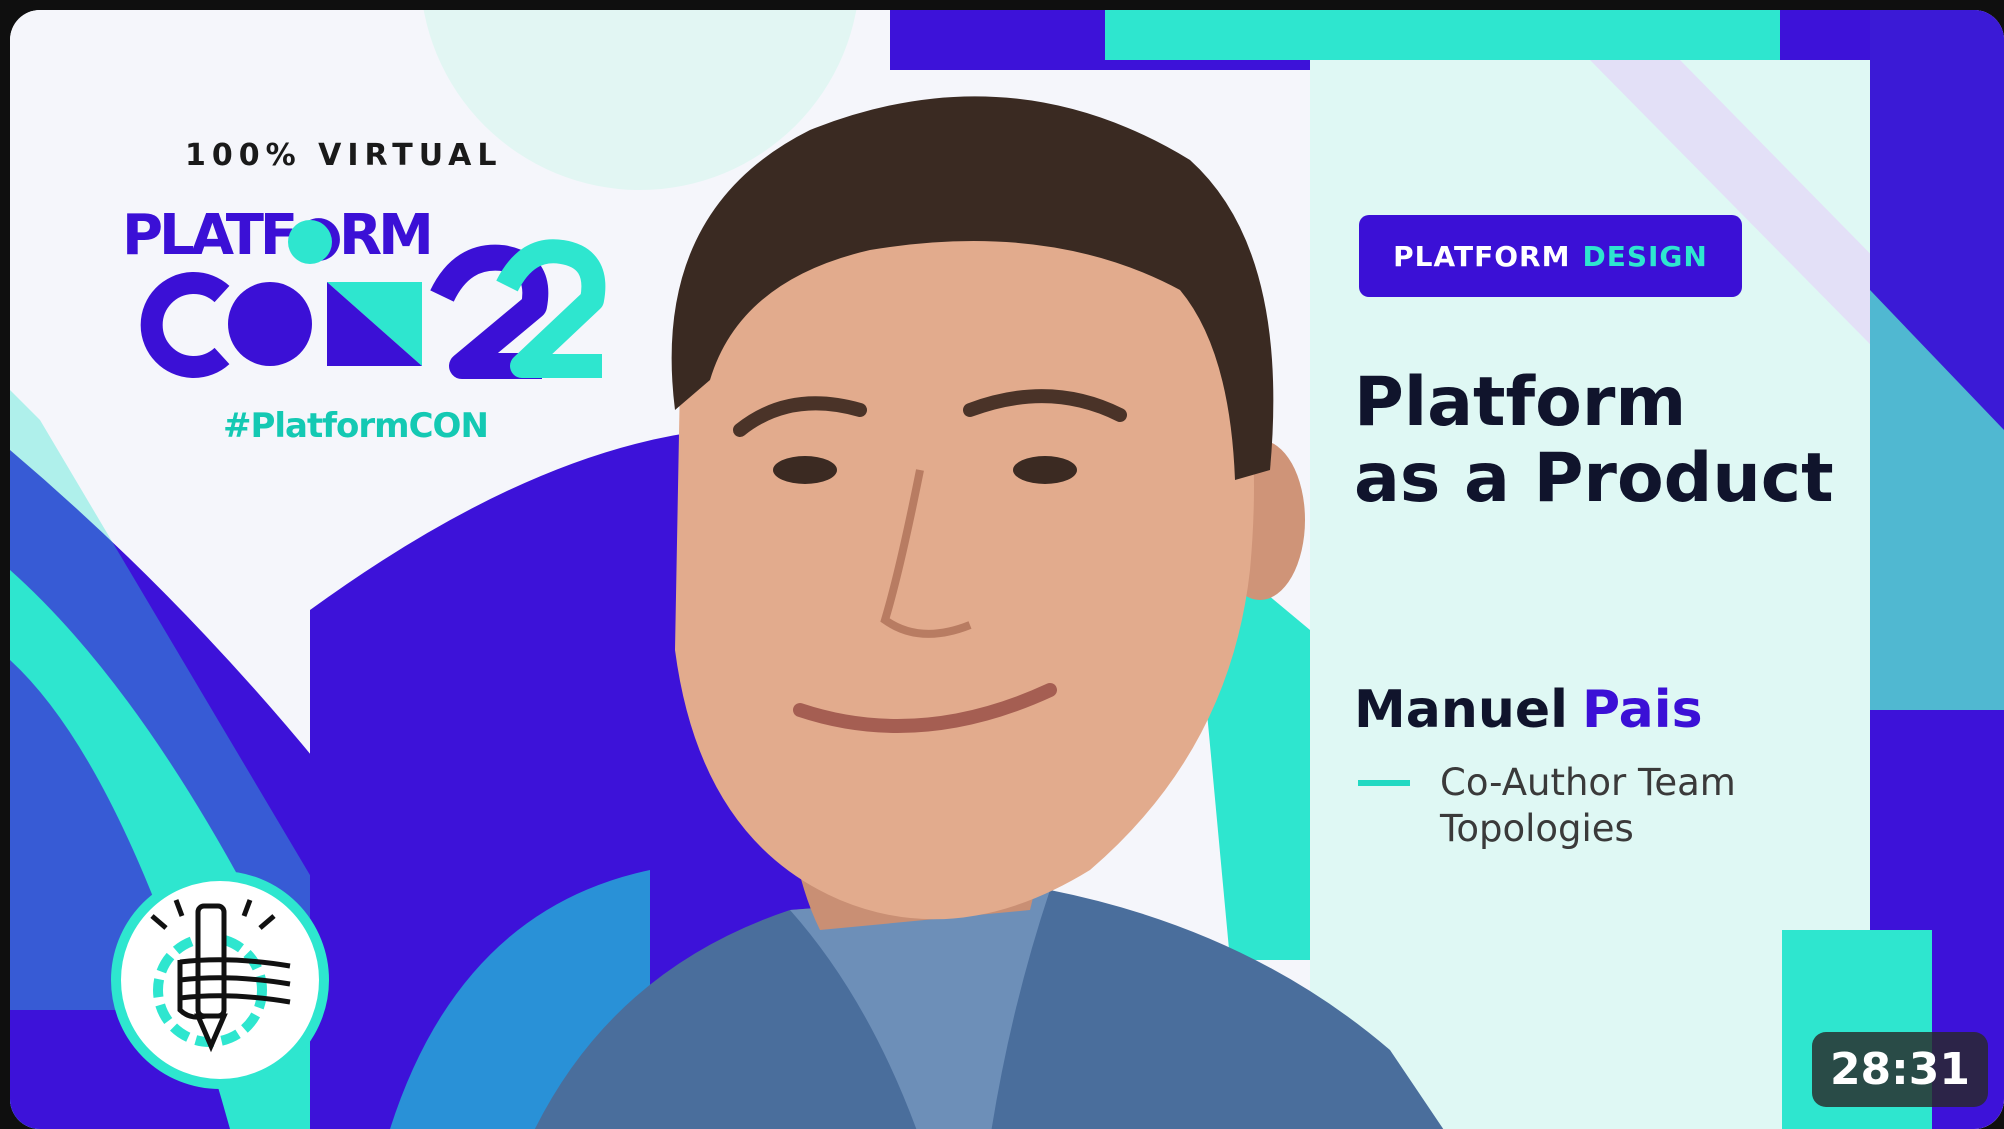 The width and height of the screenshot is (2004, 1129). Describe the element at coordinates (1537, 828) in the screenshot. I see `speaker-role-line-2: Topologies` at that location.